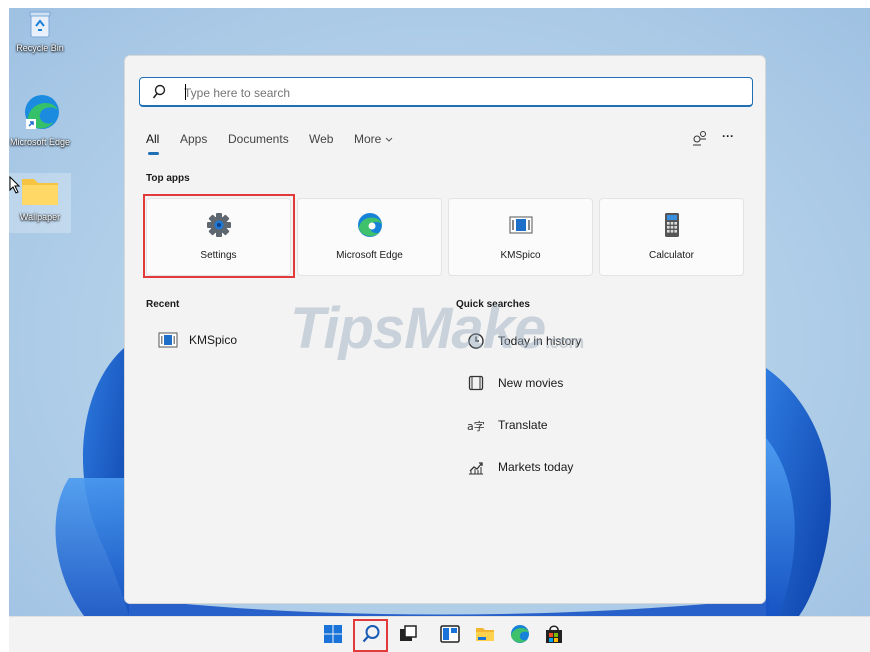 This screenshot has width=870, height=652. Describe the element at coordinates (163, 304) in the screenshot. I see `recent-heading: Recent` at that location.